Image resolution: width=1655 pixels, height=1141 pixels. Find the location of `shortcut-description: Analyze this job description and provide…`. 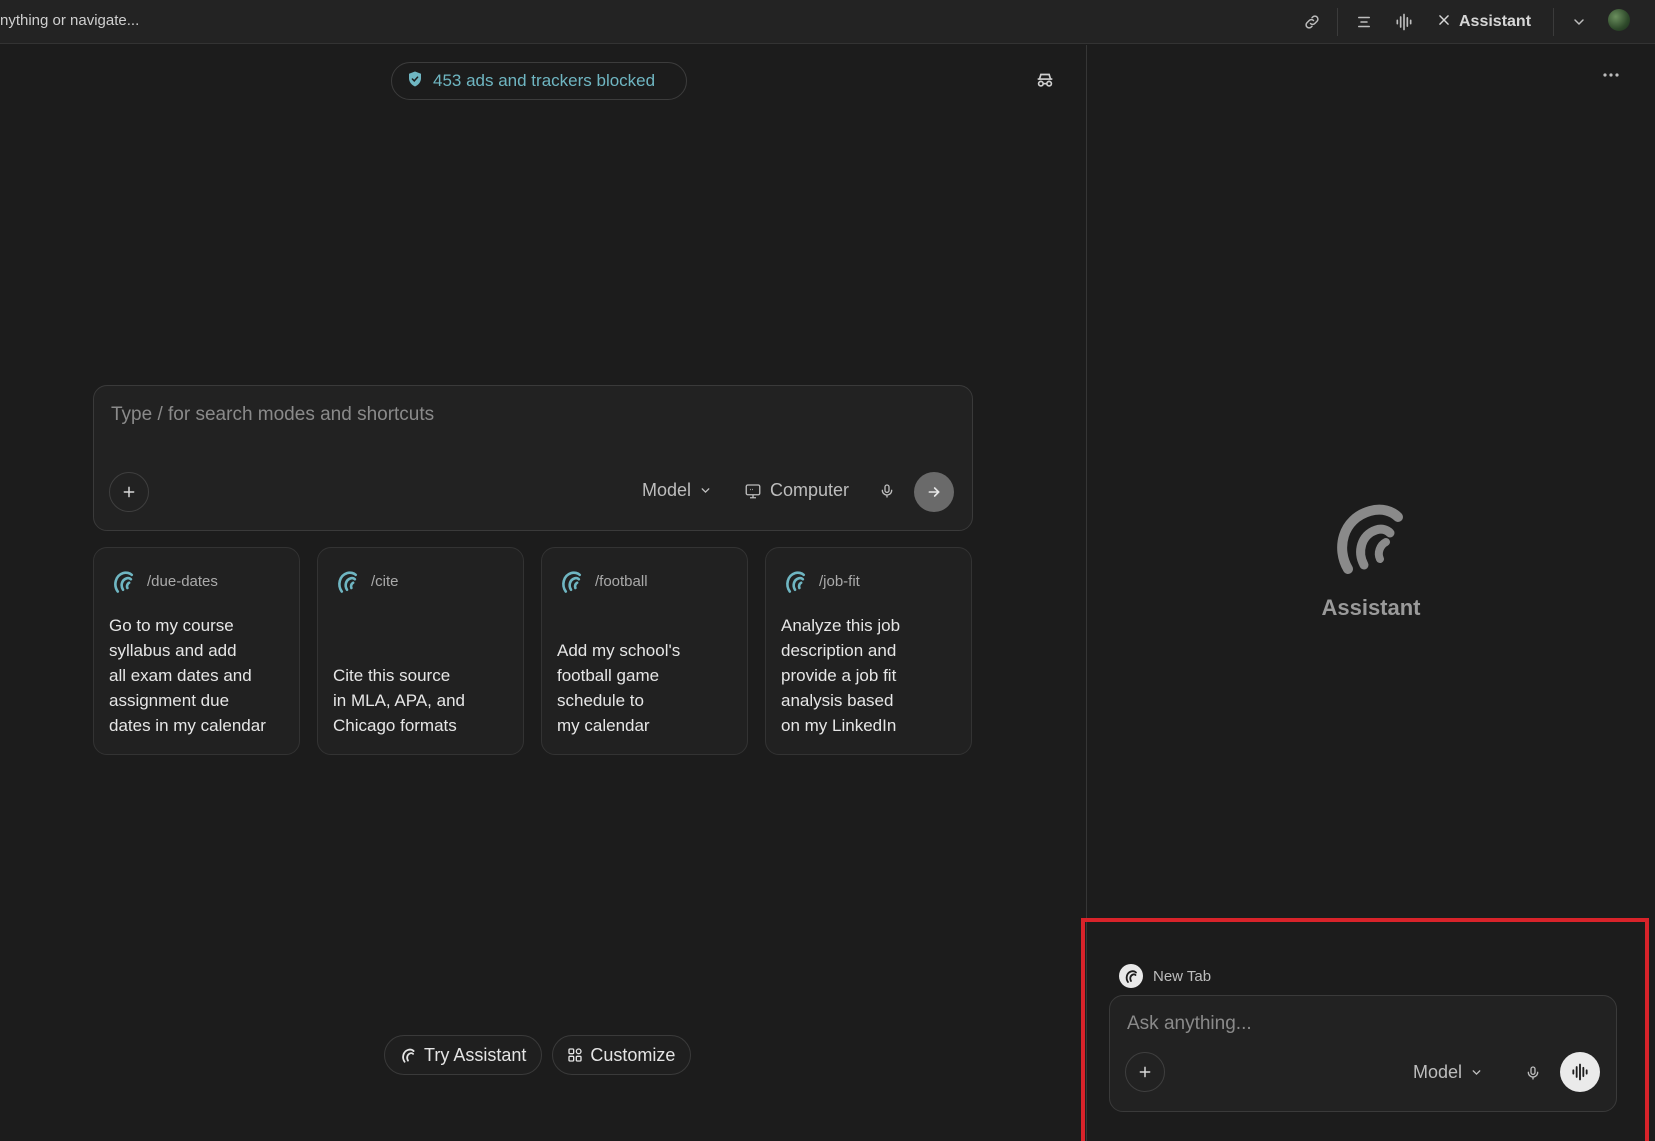

shortcut-description: Analyze this job description and provide… is located at coordinates (841, 675).